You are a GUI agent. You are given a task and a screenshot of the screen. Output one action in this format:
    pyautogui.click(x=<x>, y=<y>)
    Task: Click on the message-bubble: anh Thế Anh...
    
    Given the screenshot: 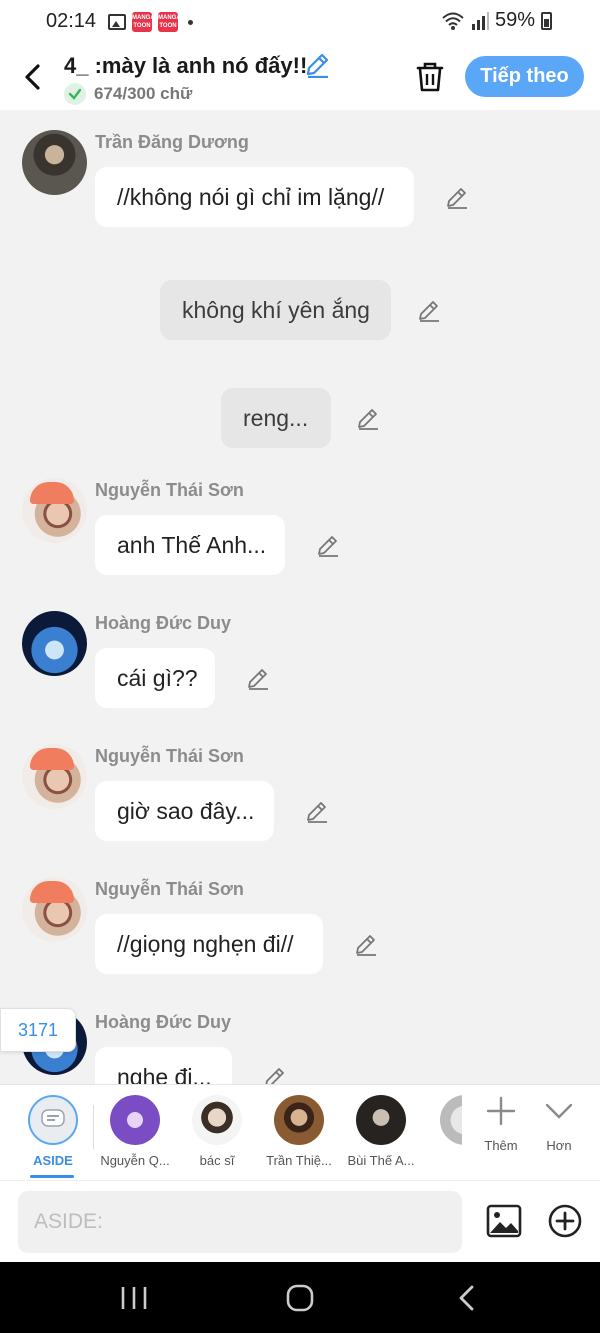 What is the action you would take?
    pyautogui.click(x=190, y=545)
    